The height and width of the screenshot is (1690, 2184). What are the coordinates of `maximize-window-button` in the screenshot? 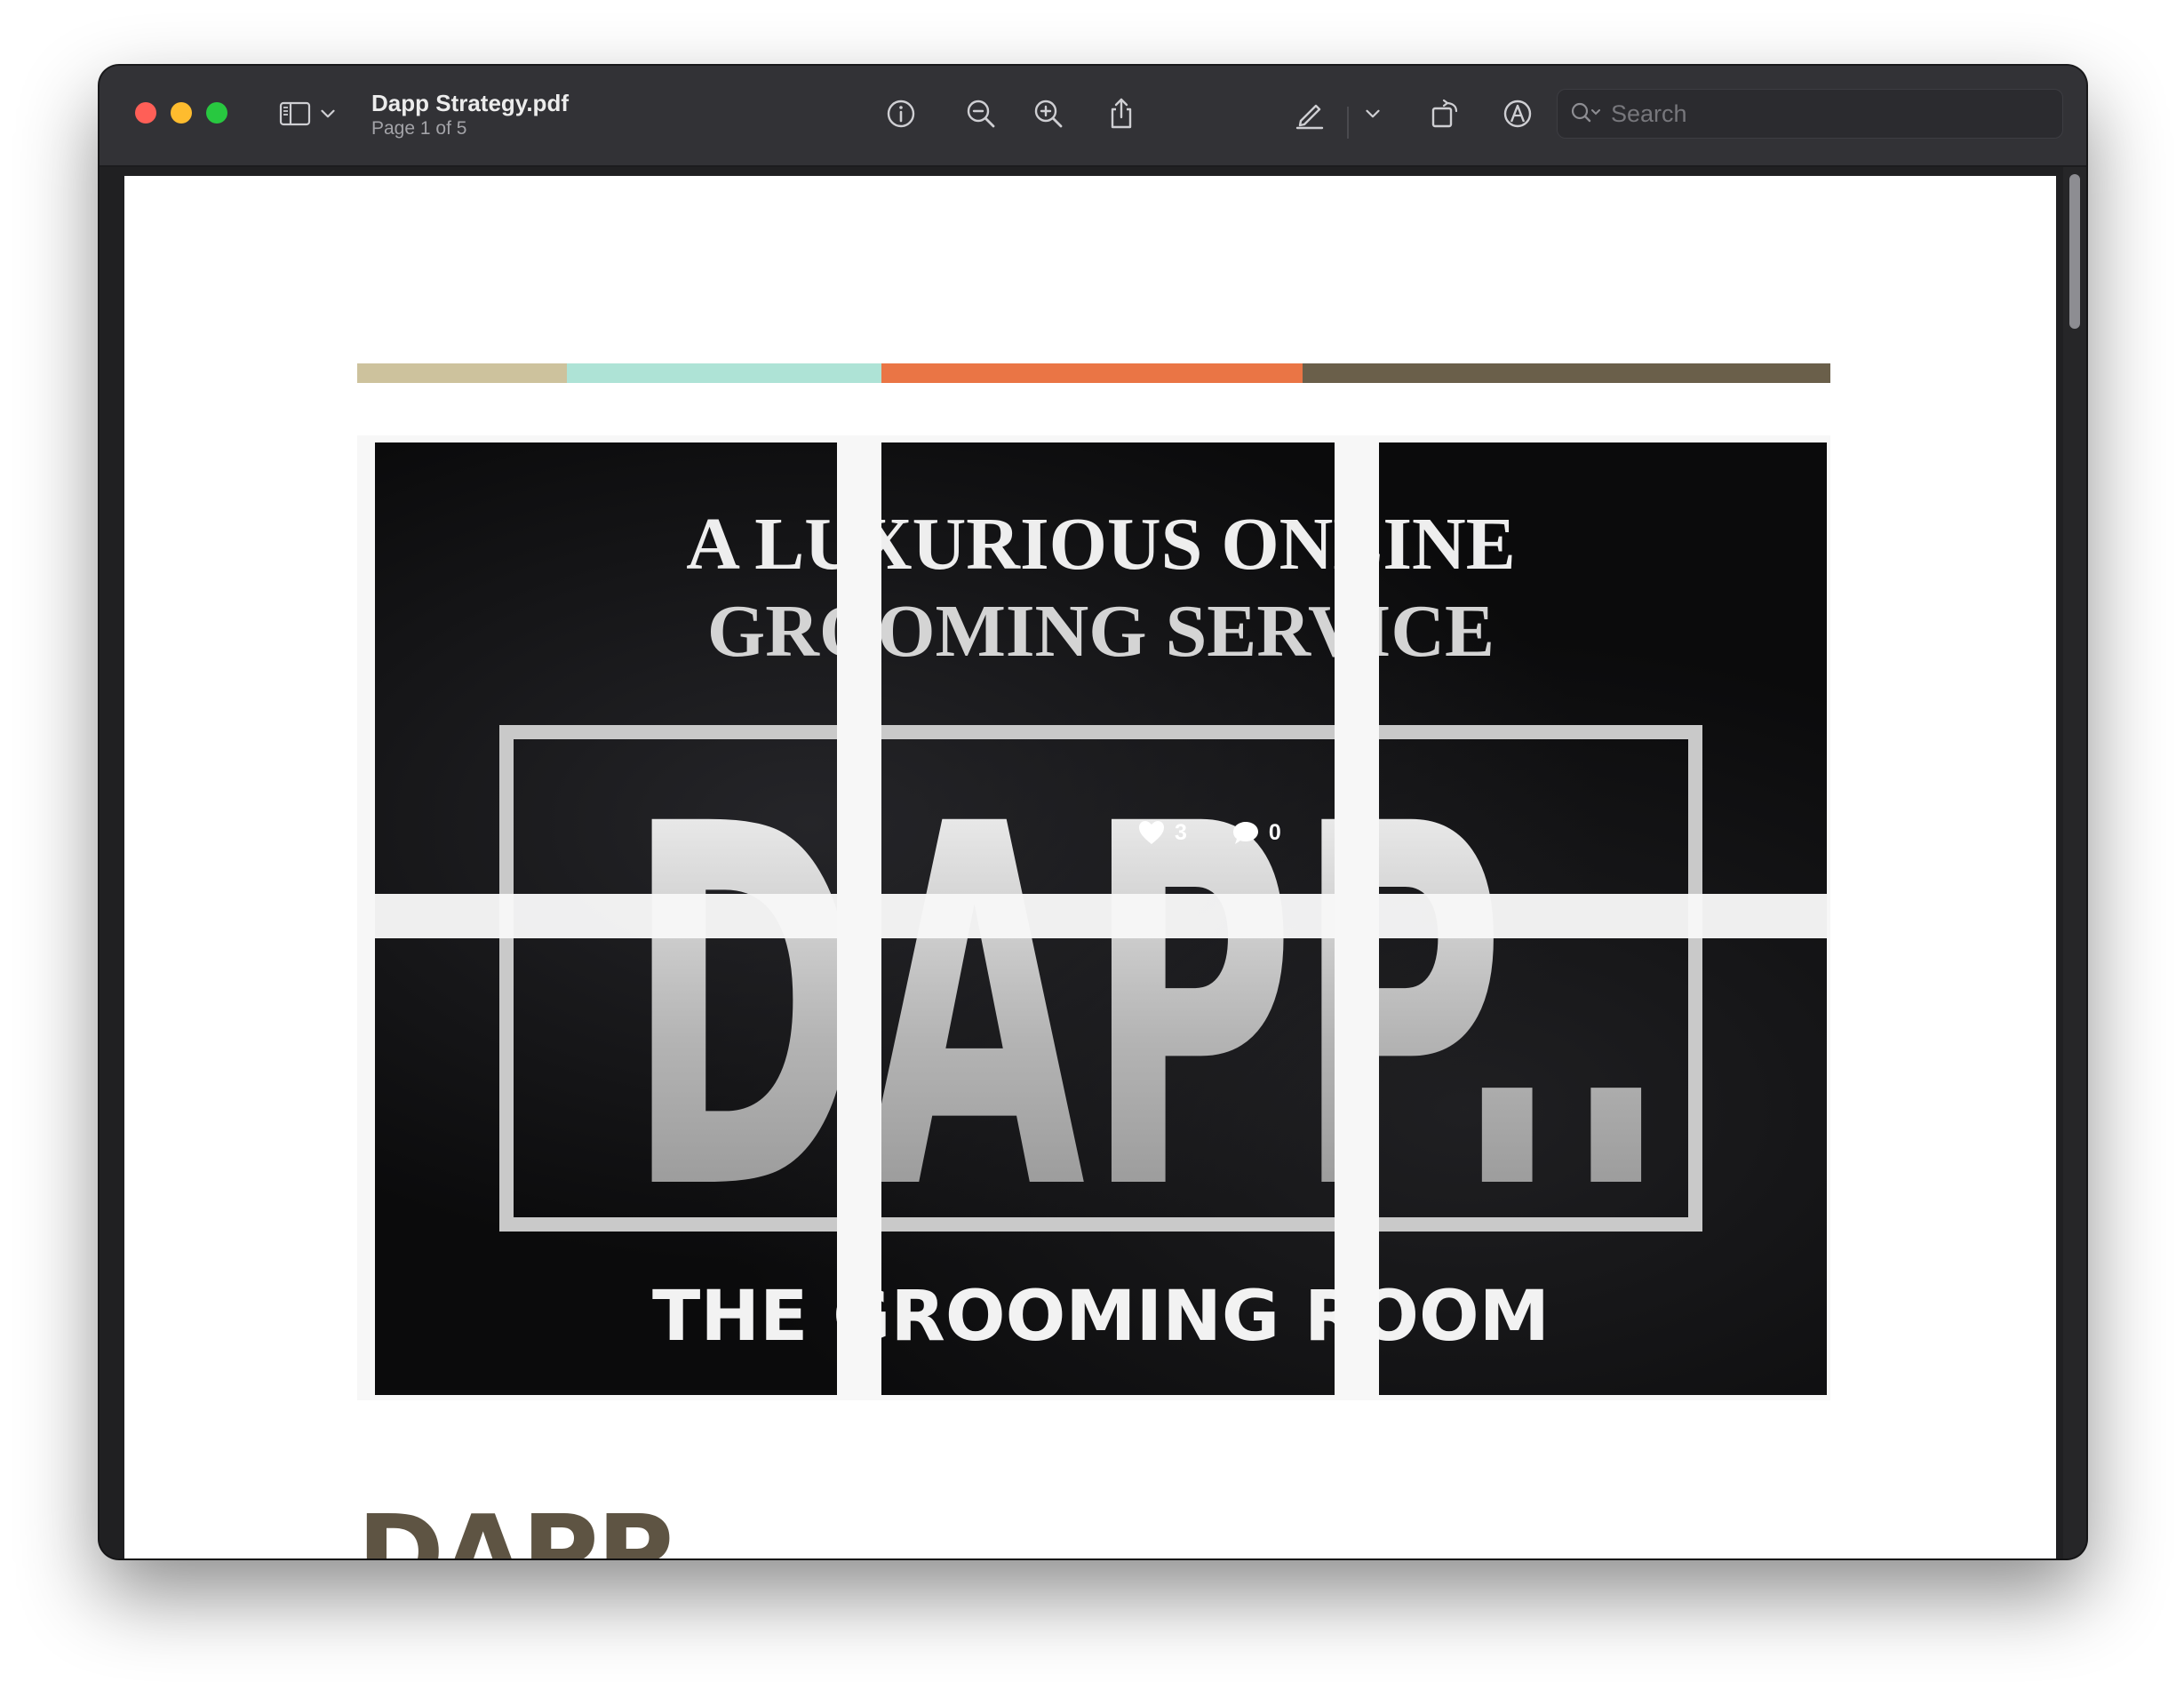 It's located at (217, 113).